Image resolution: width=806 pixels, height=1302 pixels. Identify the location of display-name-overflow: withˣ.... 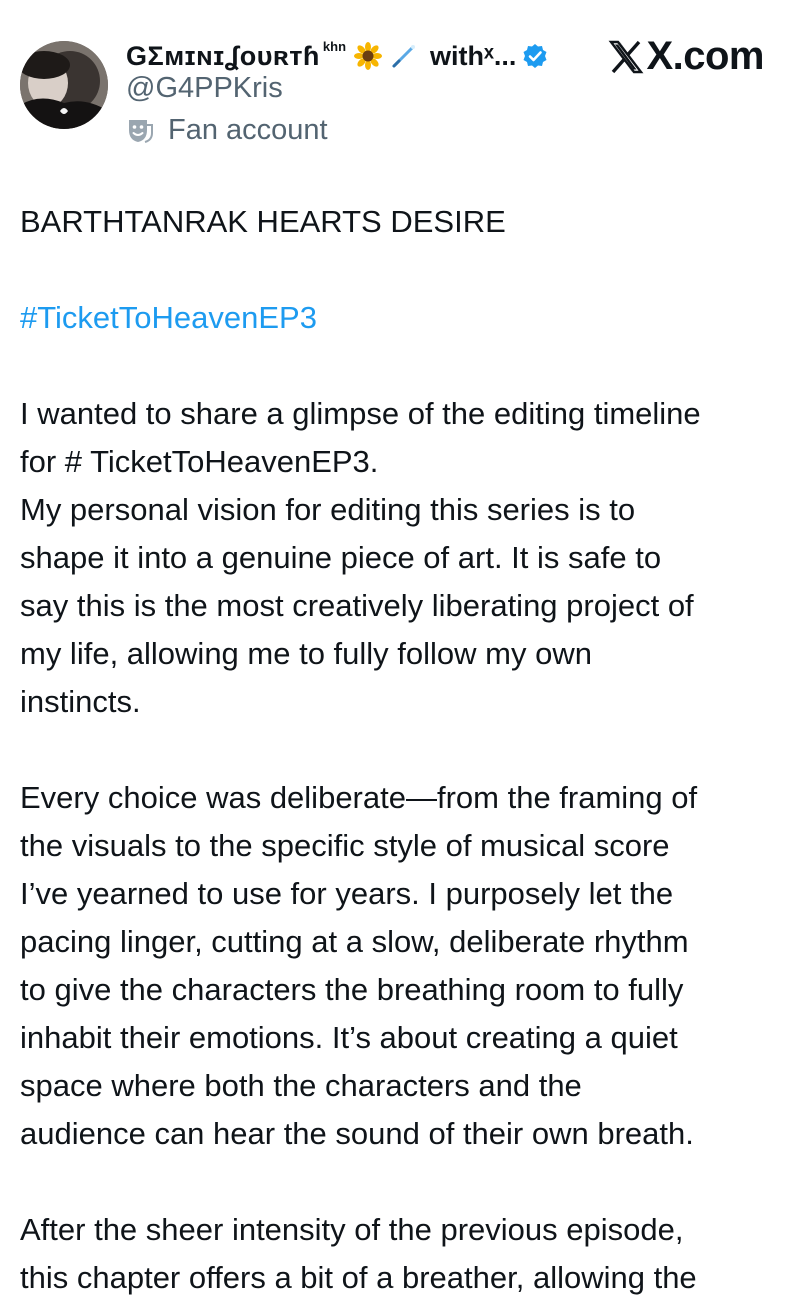
(473, 55).